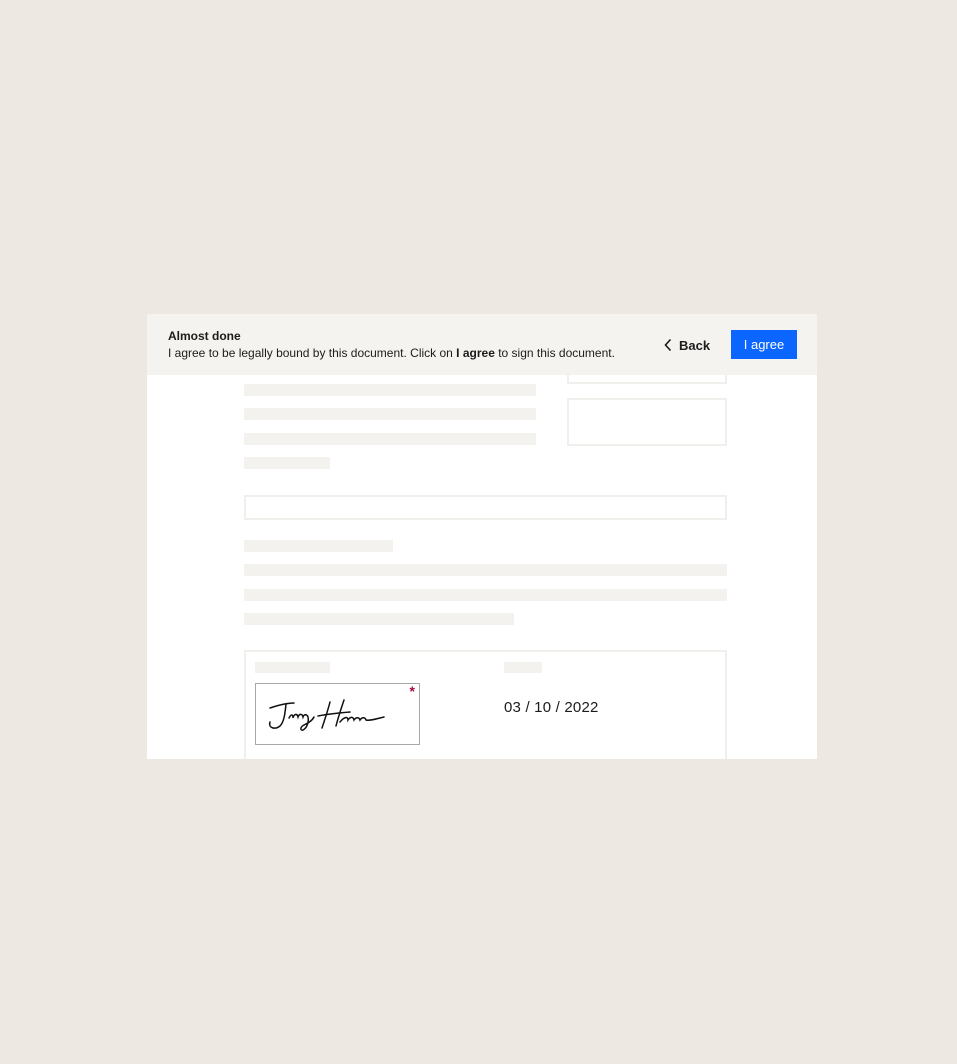 This screenshot has width=957, height=1064. Describe the element at coordinates (326, 715) in the screenshot. I see `handwritten-signature` at that location.